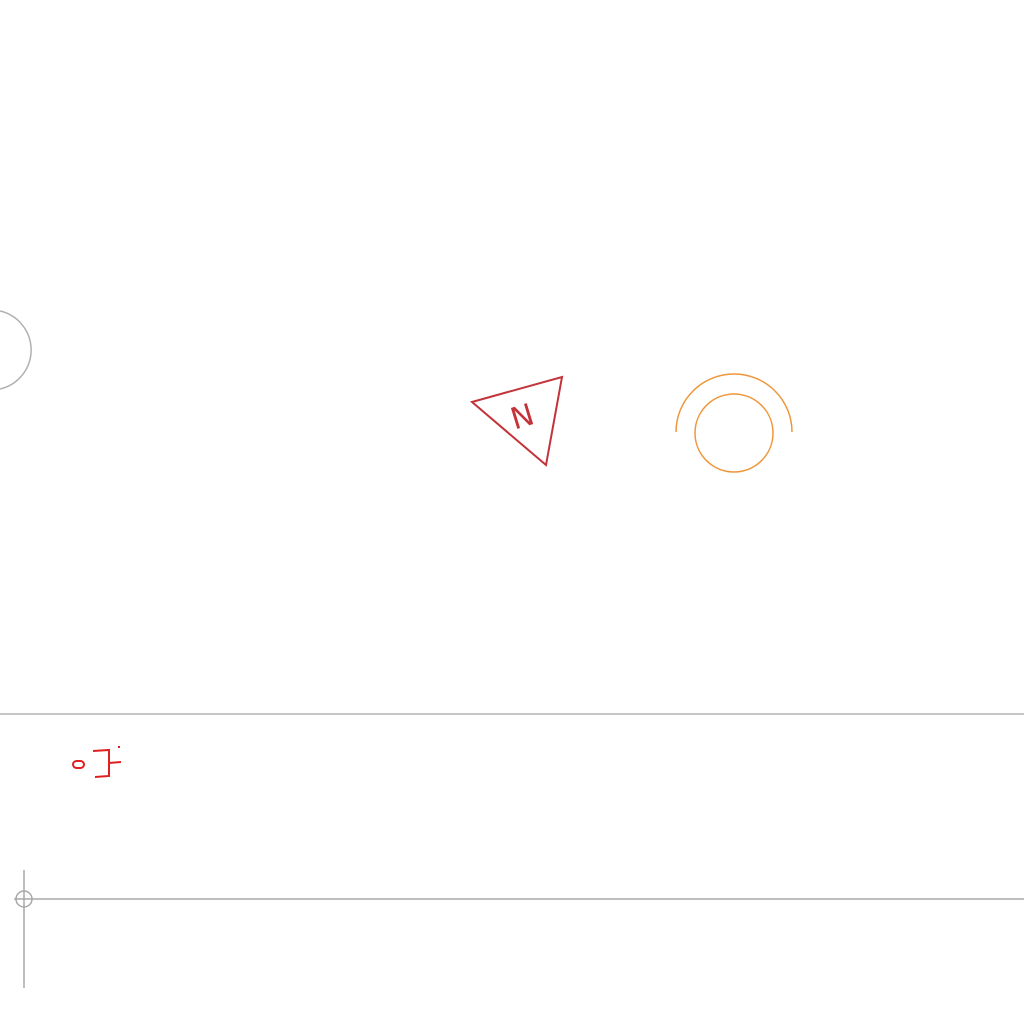 The height and width of the screenshot is (1024, 1024). Describe the element at coordinates (16, 350) in the screenshot. I see `partial-circle-shape` at that location.